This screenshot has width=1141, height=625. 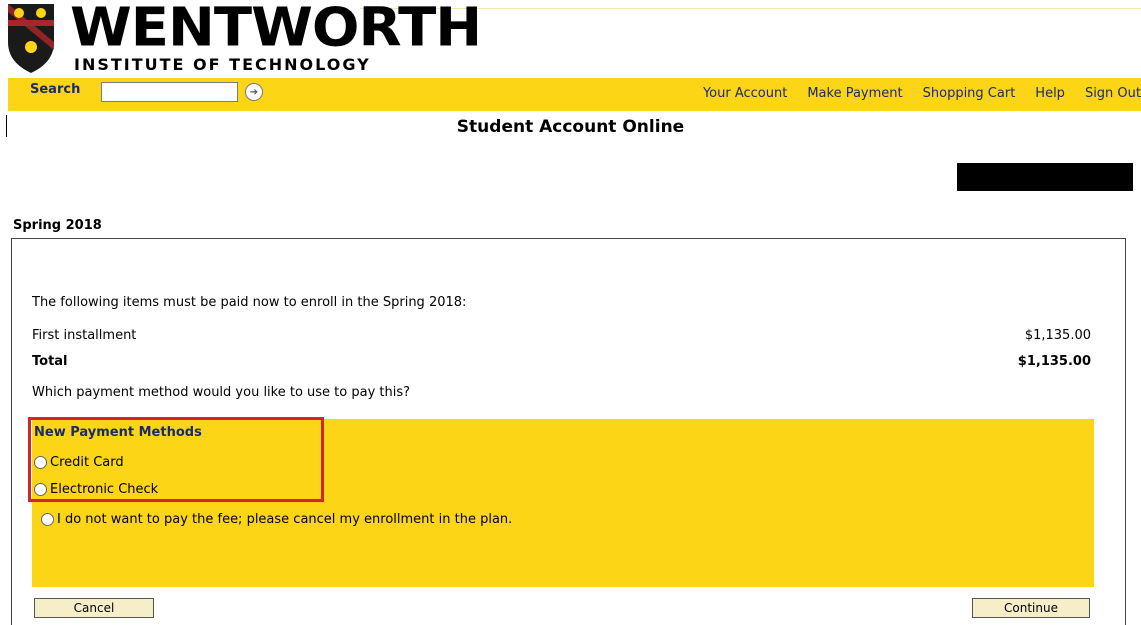 I want to click on nav-link-sign-out: Sign Out, so click(x=1113, y=93).